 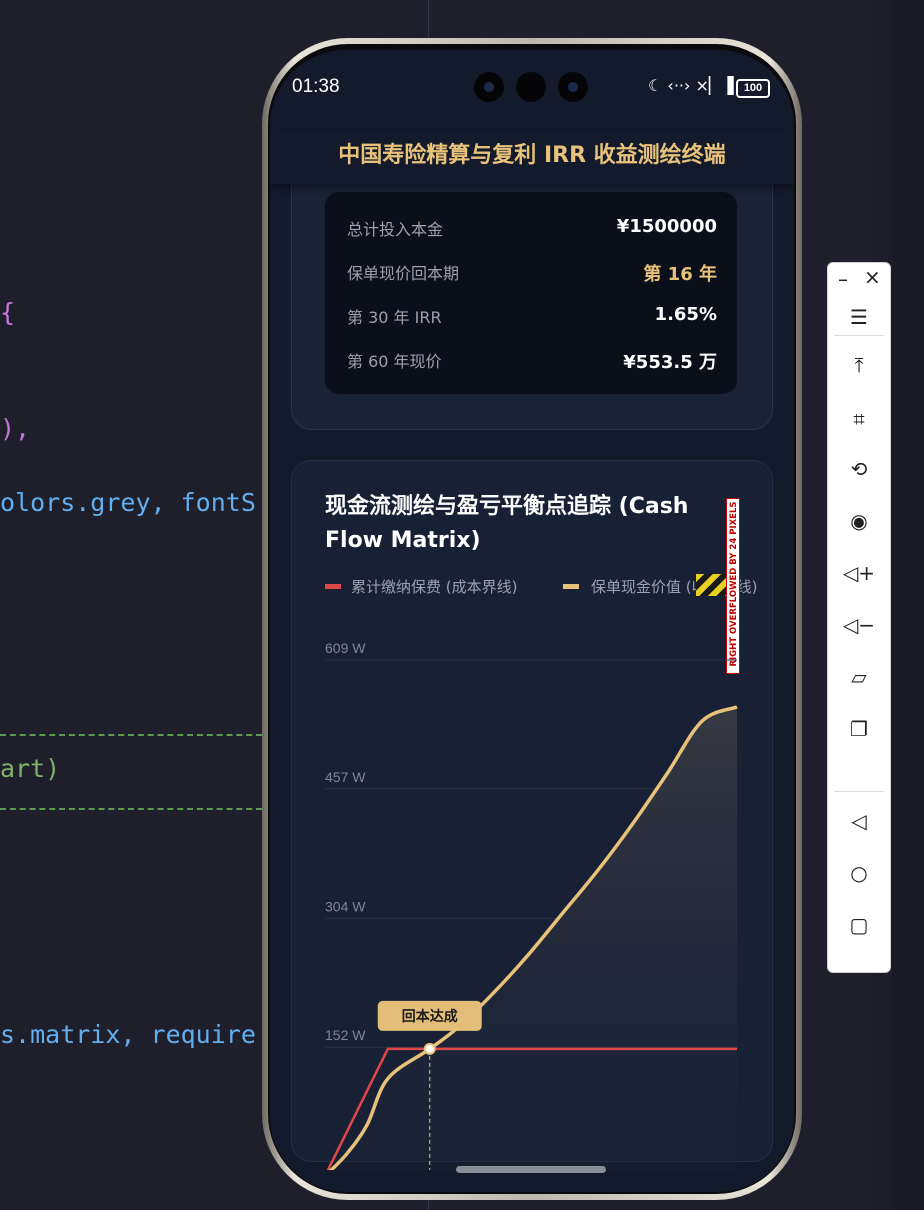 What do you see at coordinates (859, 677) in the screenshot?
I see `shake-icon: ▱` at bounding box center [859, 677].